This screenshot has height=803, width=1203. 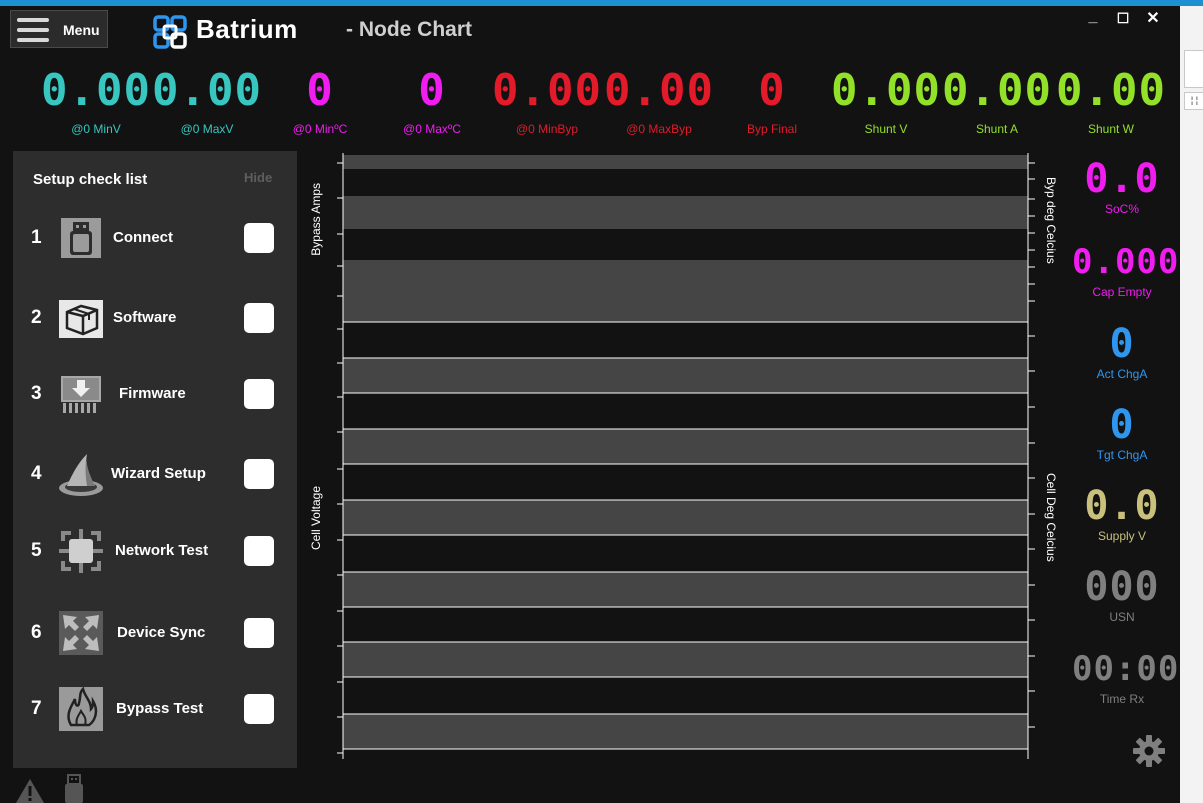 What do you see at coordinates (1191, 404) in the screenshot?
I see `desktop-background-strip: ¦ ¦` at bounding box center [1191, 404].